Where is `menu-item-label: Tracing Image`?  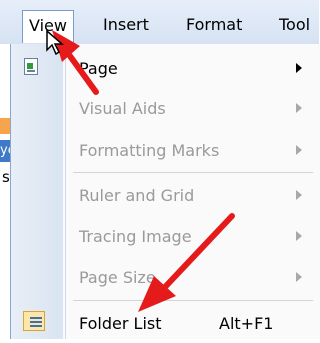
menu-item-label: Tracing Image is located at coordinates (135, 236).